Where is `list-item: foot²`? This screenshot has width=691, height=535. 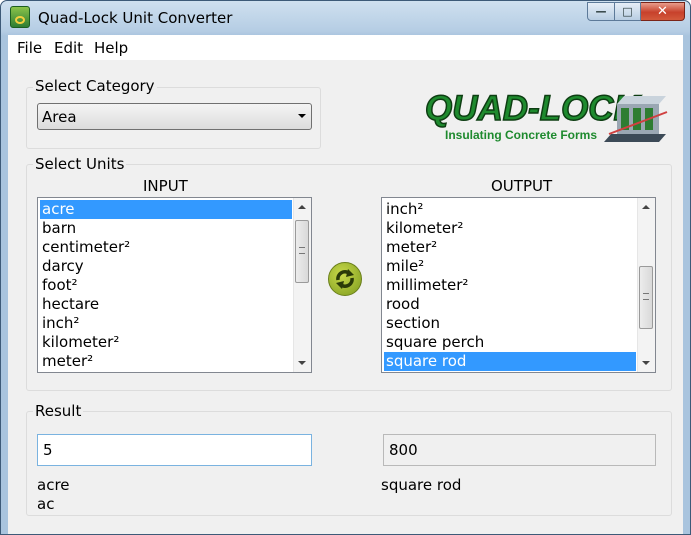 list-item: foot² is located at coordinates (166, 285).